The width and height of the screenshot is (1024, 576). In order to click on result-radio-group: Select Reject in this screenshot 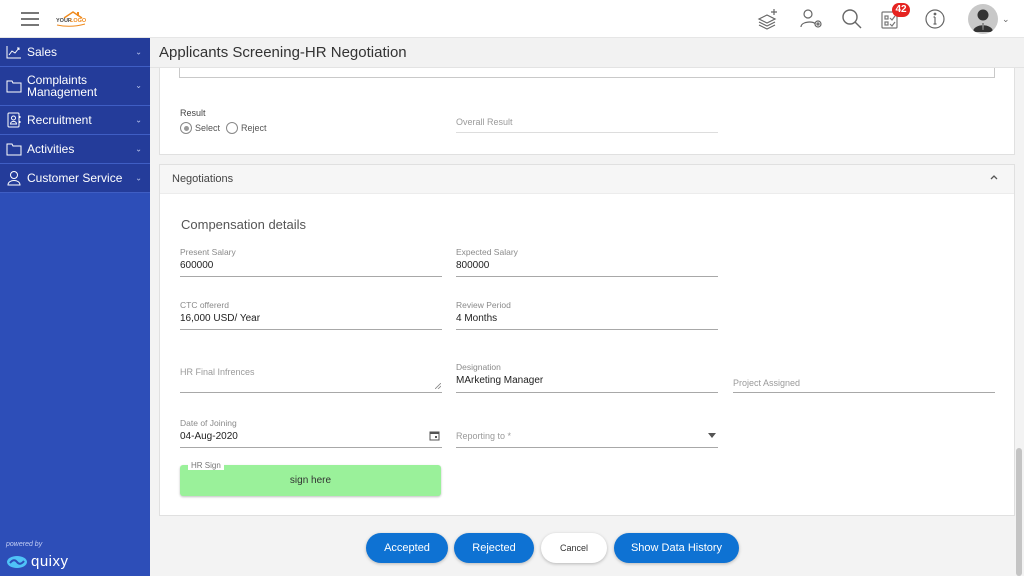, I will do `click(226, 128)`.